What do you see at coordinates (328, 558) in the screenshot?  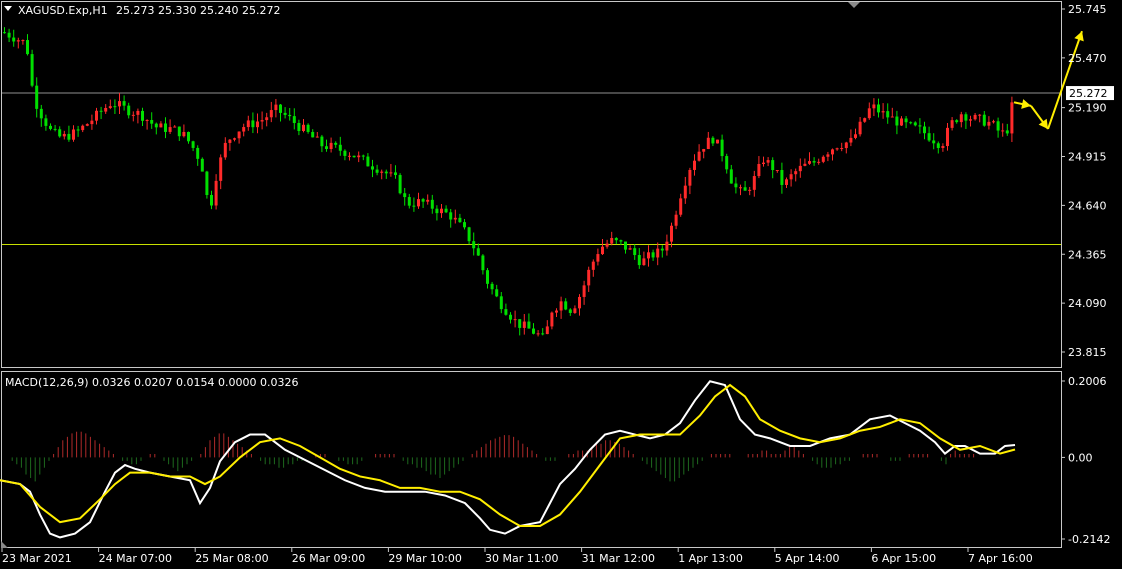 I see `time-tick-label: 26 Mar 09:00` at bounding box center [328, 558].